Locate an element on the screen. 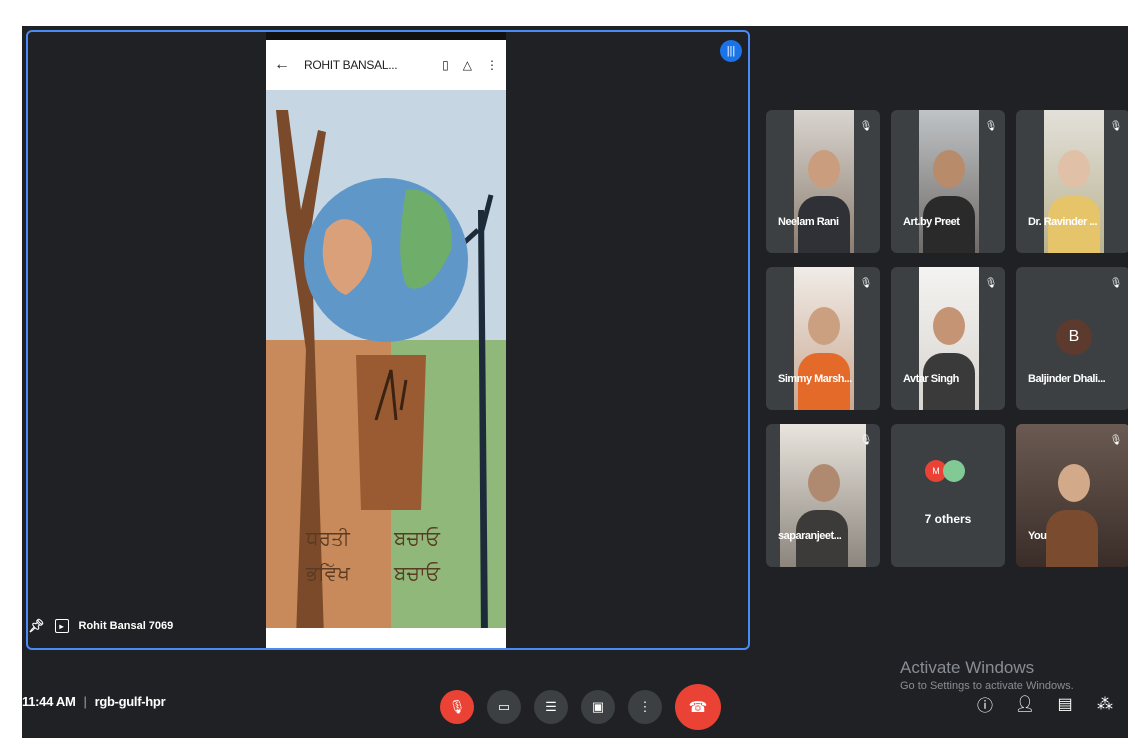 The image size is (1135, 745). meeting-time: 11:44 AM is located at coordinates (49, 701).